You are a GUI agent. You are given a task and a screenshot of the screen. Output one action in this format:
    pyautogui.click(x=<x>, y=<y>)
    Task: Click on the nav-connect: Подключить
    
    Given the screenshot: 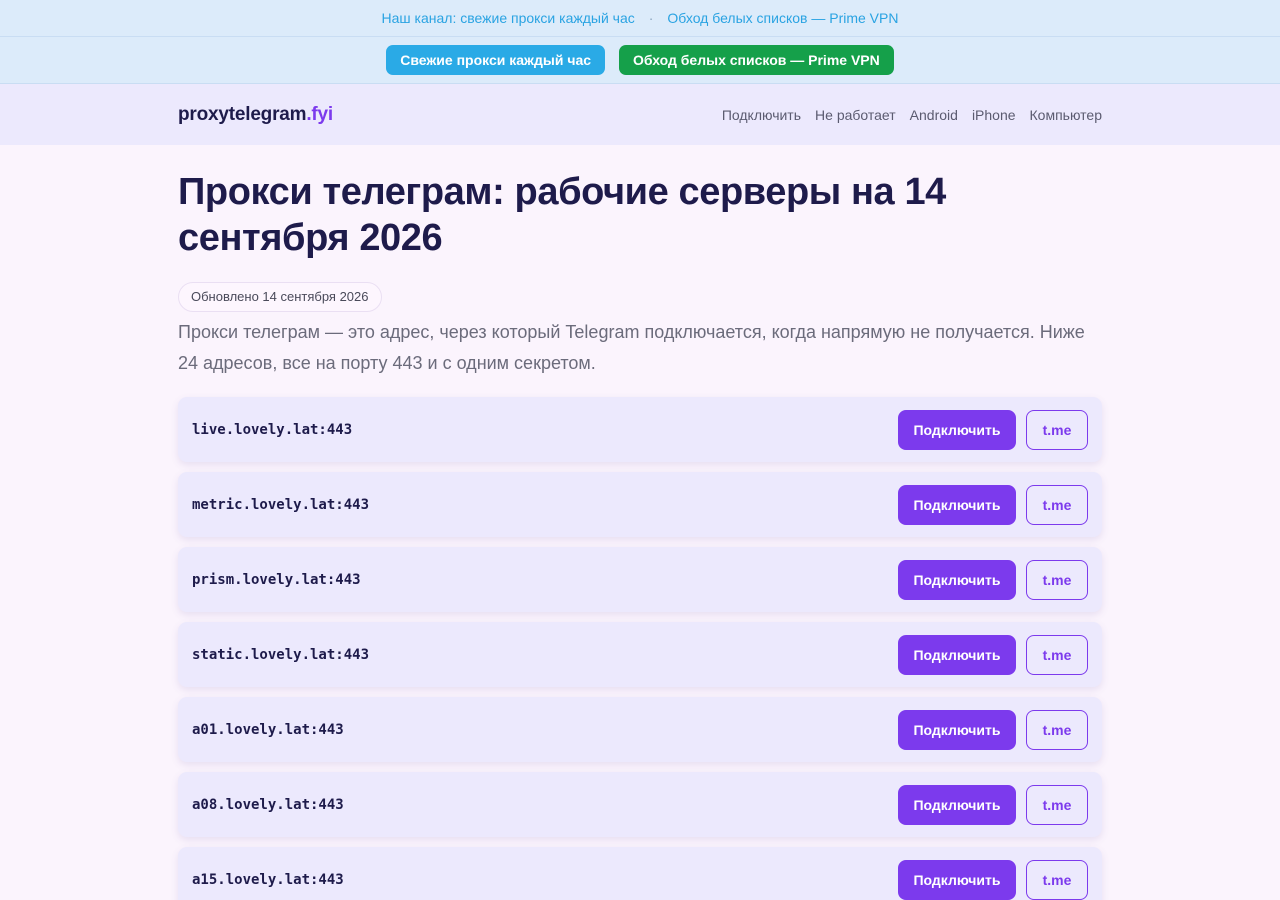 What is the action you would take?
    pyautogui.click(x=761, y=115)
    